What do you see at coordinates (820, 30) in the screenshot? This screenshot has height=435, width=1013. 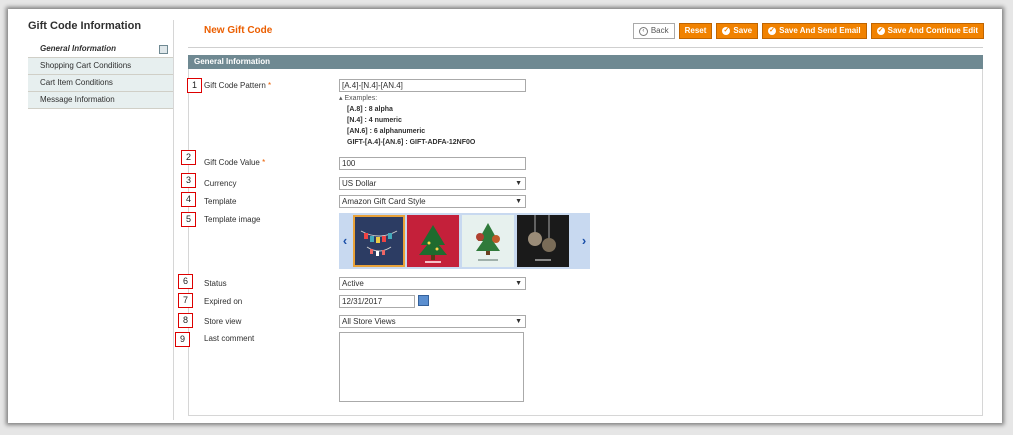 I see `save-send-email-label: Save And Send Email` at bounding box center [820, 30].